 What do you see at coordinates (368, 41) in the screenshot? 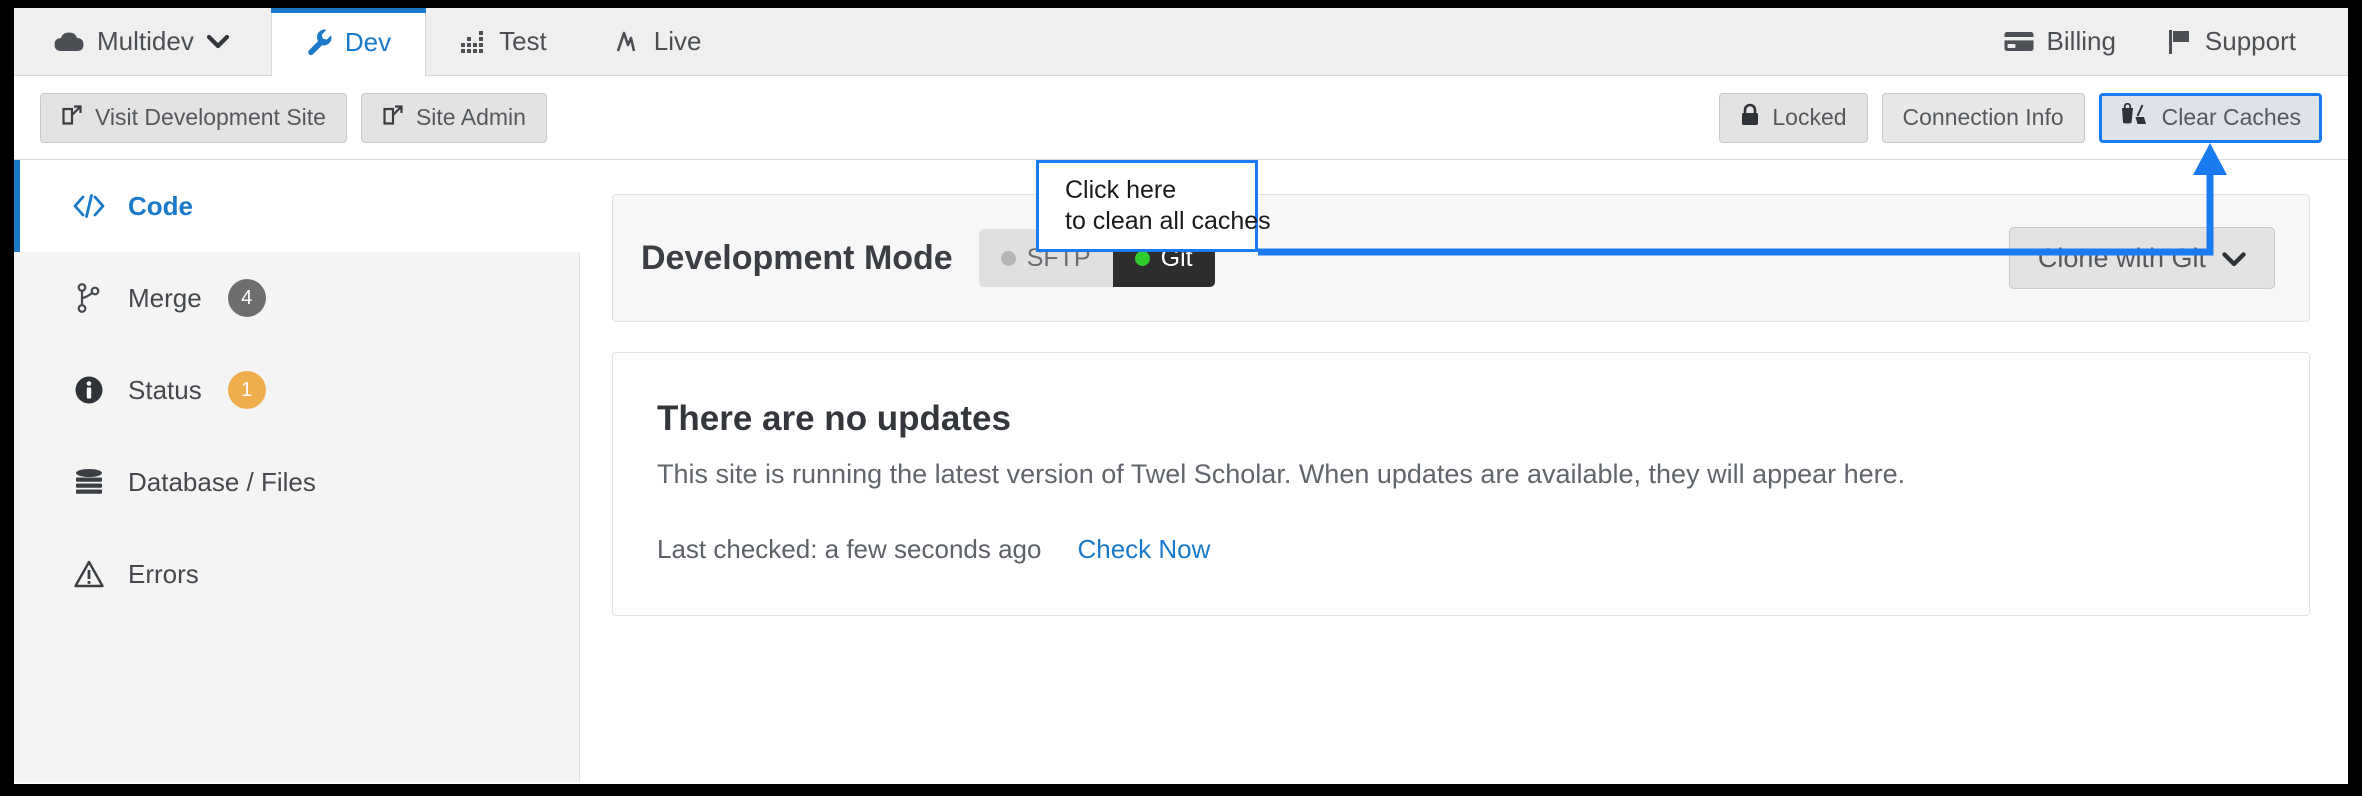
I see `tab-dev-label: Dev` at bounding box center [368, 41].